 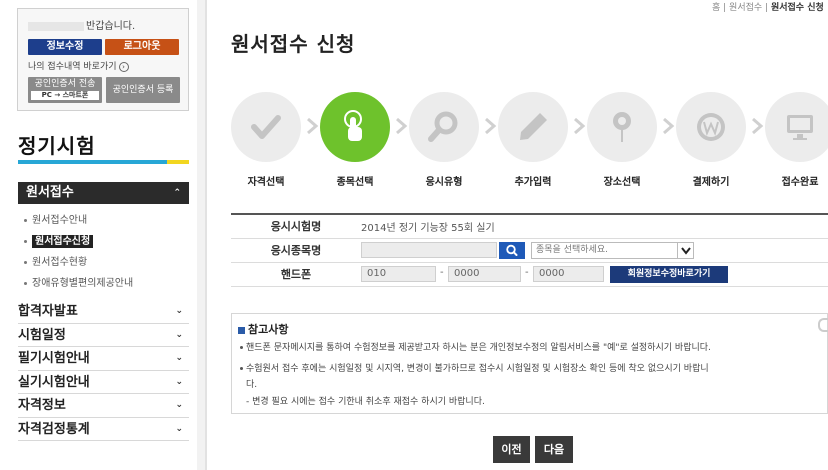 I want to click on phone-middle-input: 0000, so click(x=484, y=274).